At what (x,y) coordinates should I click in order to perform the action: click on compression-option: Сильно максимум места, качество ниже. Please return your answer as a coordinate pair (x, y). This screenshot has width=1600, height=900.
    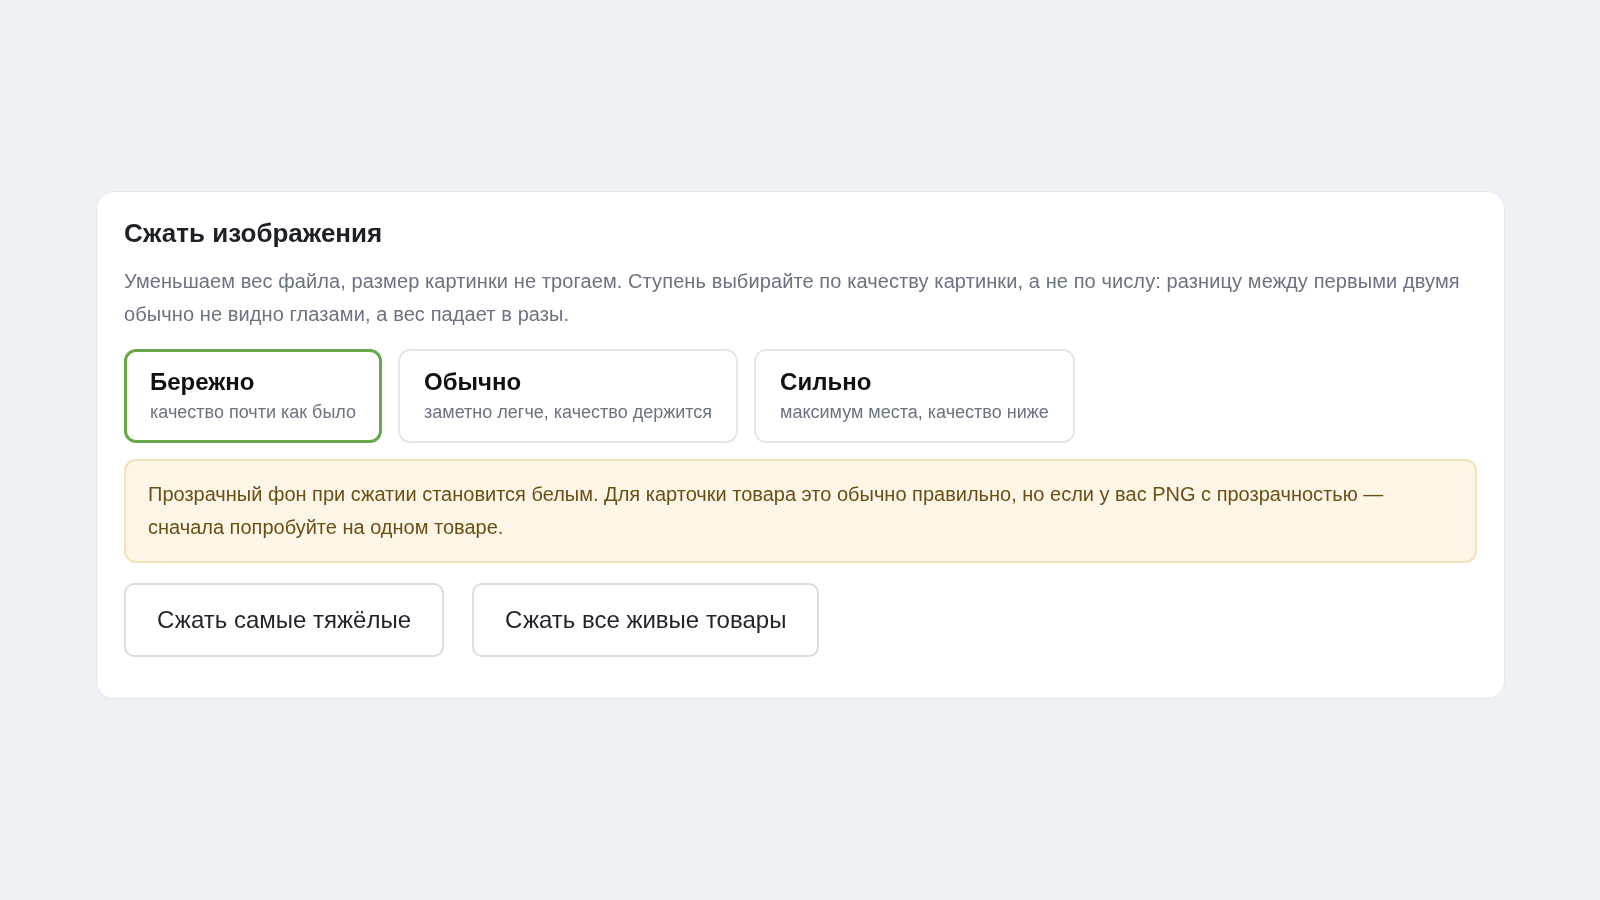
    Looking at the image, I should click on (914, 396).